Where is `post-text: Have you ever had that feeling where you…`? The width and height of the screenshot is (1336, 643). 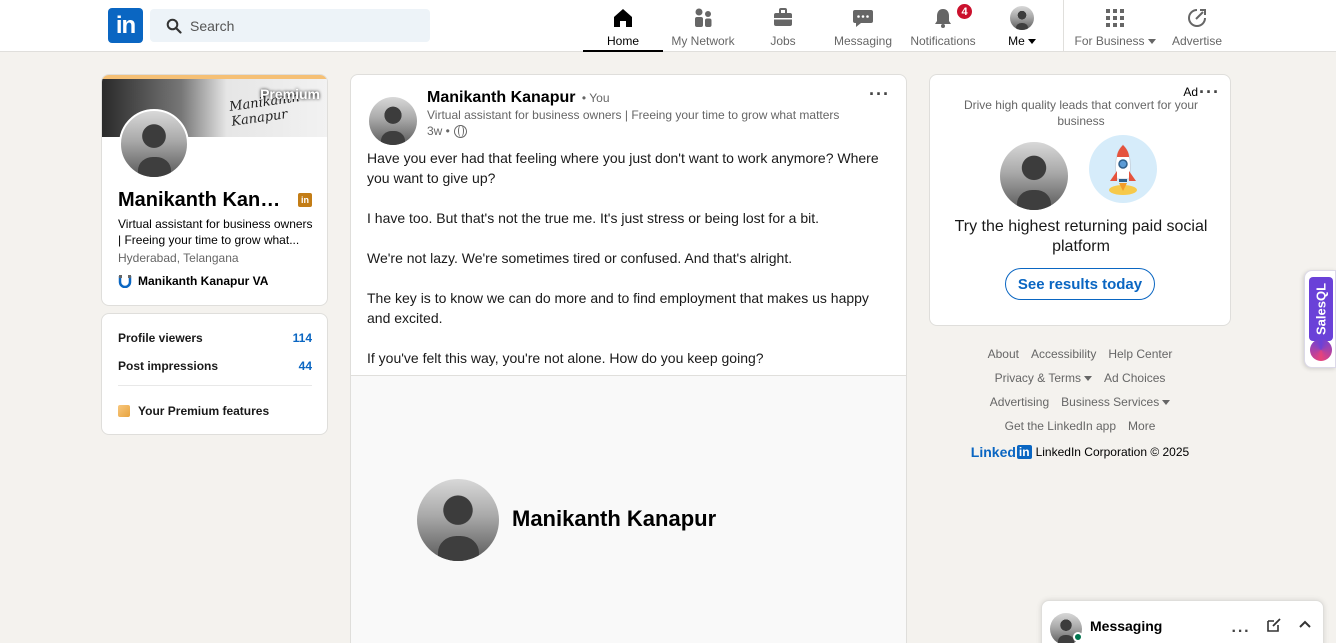 post-text: Have you ever had that feeling where you… is located at coordinates (629, 268).